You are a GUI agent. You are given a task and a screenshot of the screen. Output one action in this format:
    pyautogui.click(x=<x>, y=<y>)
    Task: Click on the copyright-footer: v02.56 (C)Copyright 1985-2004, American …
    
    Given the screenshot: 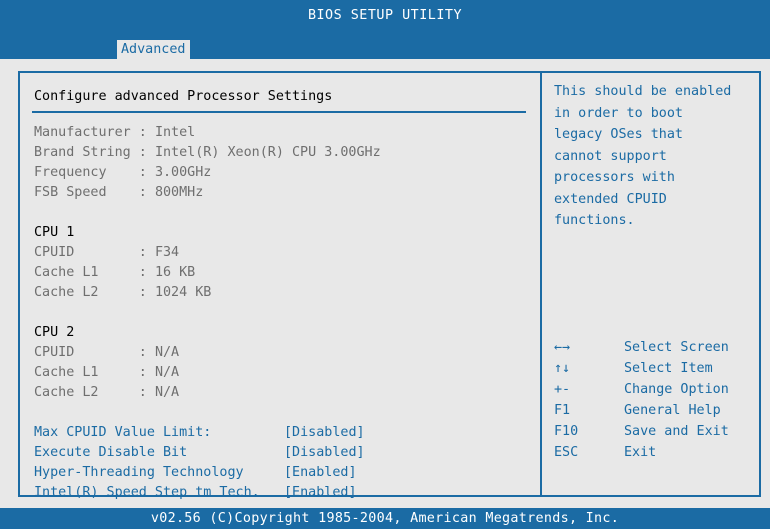 What is the action you would take?
    pyautogui.click(x=385, y=518)
    